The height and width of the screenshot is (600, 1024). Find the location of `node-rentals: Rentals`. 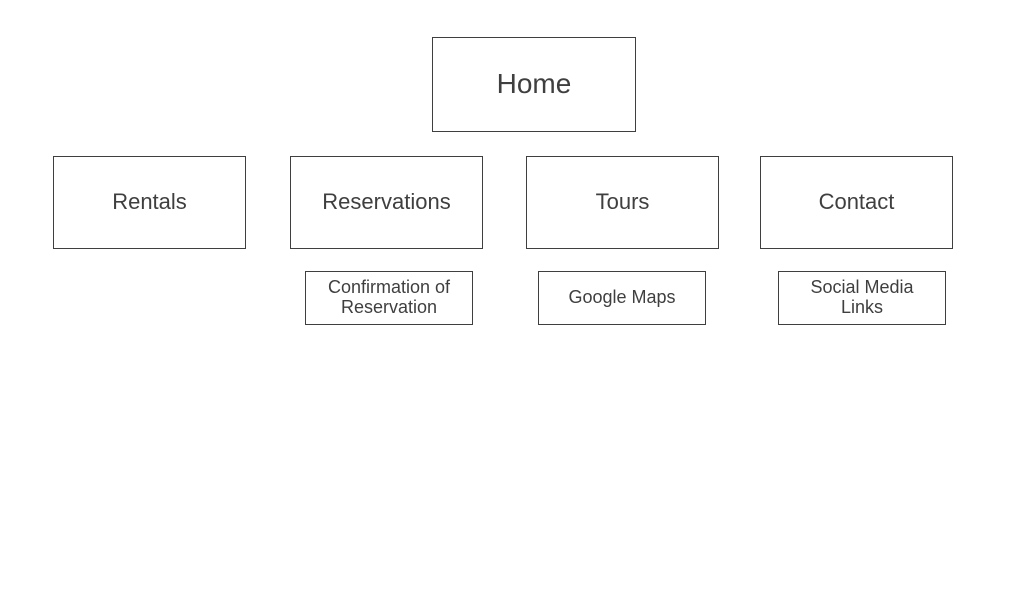

node-rentals: Rentals is located at coordinates (149, 202).